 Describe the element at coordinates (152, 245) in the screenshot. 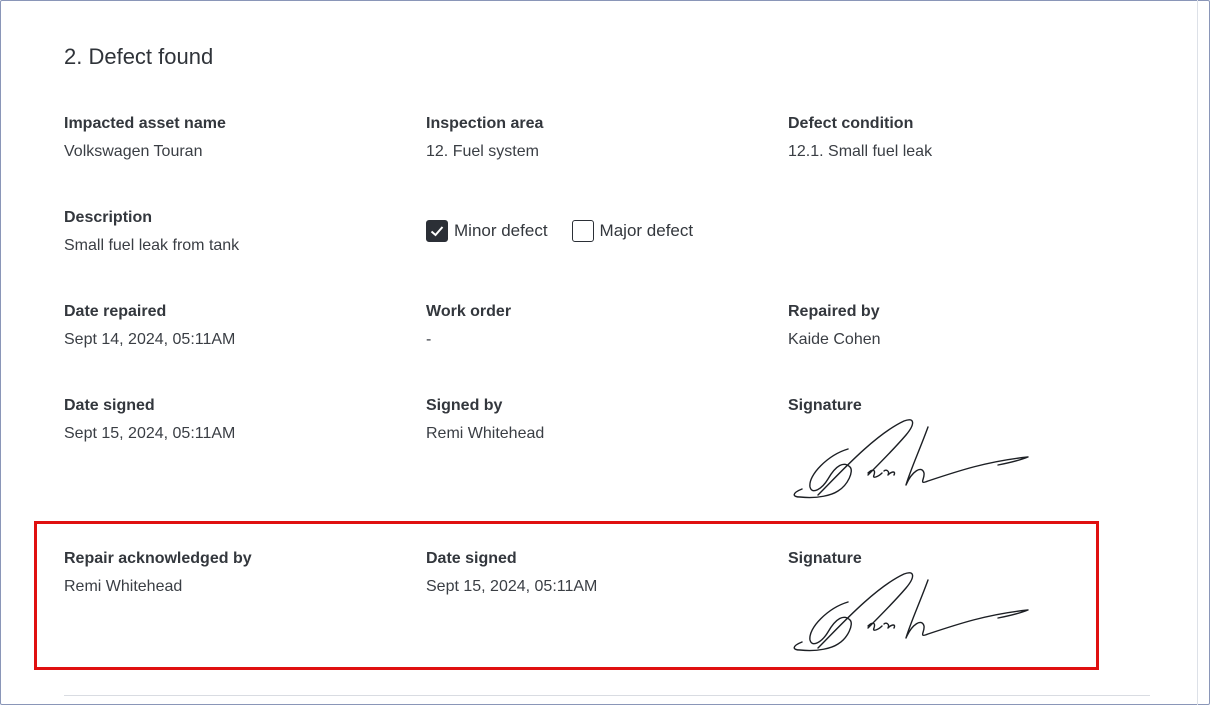

I see `field-value: Small fuel leak from tank` at that location.